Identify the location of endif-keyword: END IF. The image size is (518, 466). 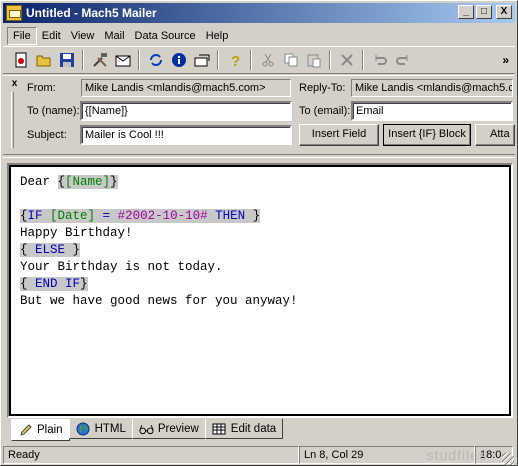
(58, 284).